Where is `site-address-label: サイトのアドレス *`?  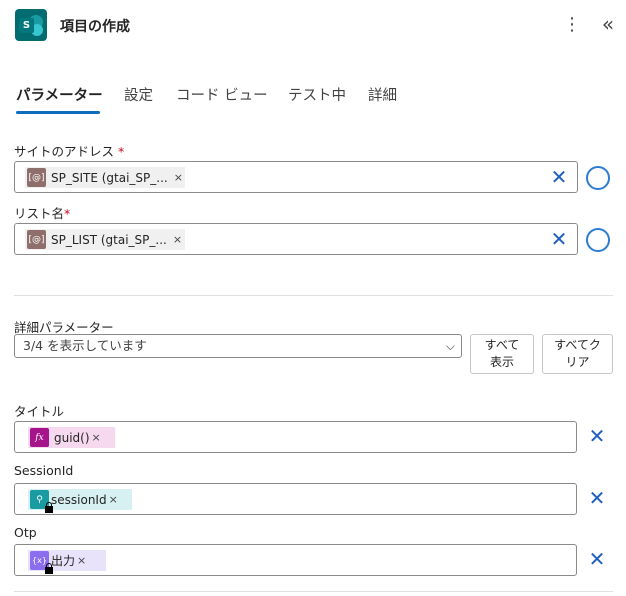 site-address-label: サイトのアドレス * is located at coordinates (69, 151).